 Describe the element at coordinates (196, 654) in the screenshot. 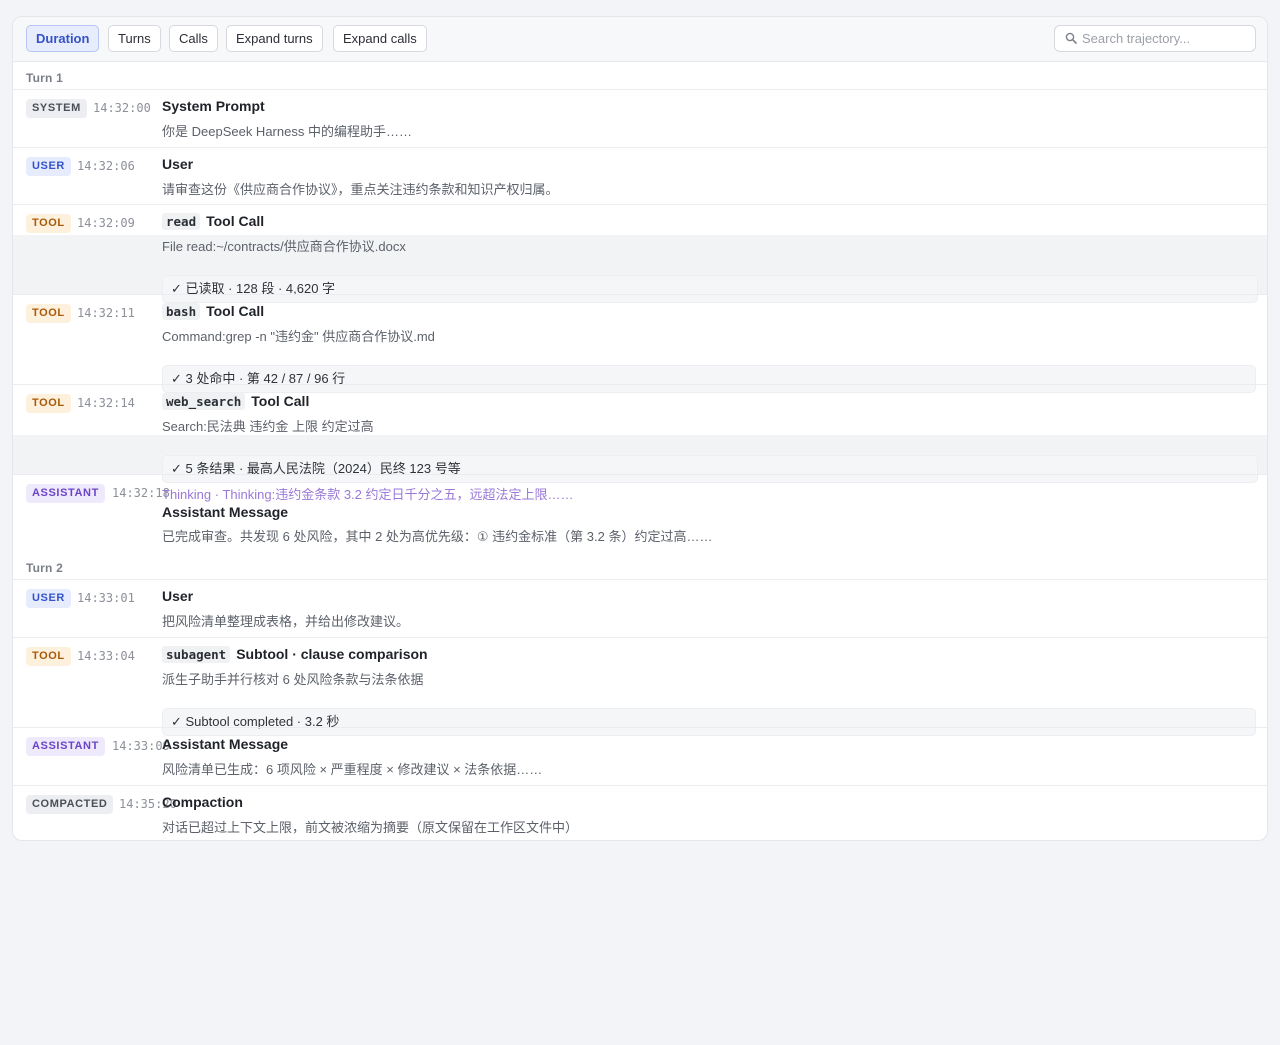

I see `tool-name: subagent` at that location.